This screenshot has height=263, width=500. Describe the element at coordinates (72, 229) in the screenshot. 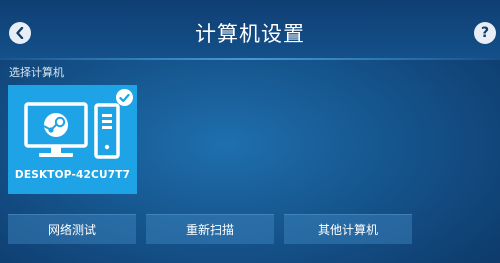

I see `network-test-button: 网络测试` at that location.